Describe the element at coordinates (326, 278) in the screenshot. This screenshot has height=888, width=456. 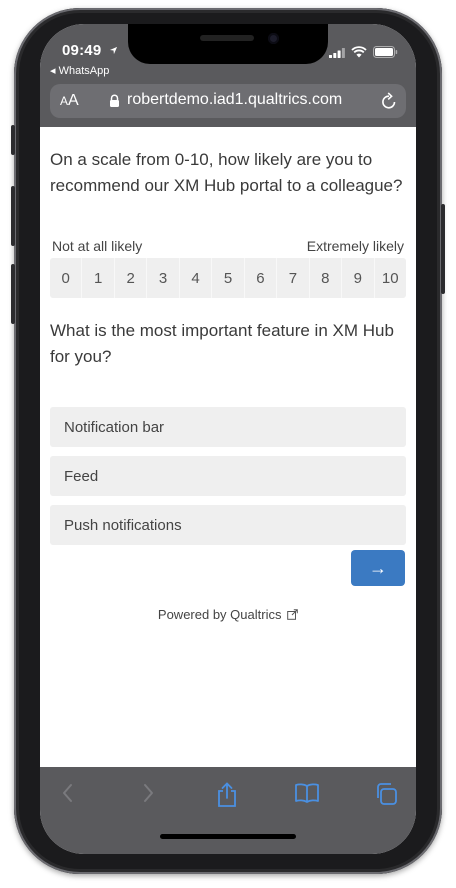
I see `scale-option-8: 8` at that location.